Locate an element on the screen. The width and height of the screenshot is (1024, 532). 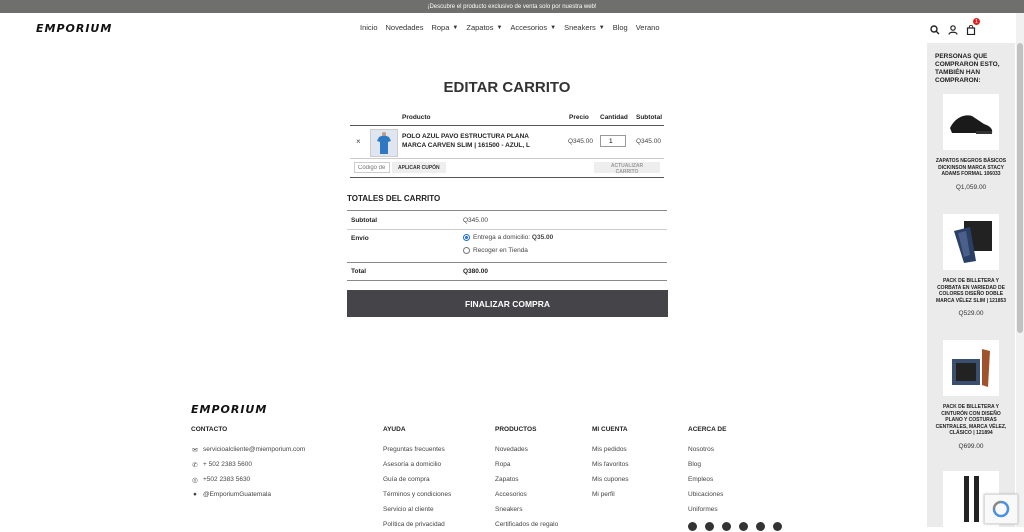
footer-link: Blog is located at coordinates (707, 464).